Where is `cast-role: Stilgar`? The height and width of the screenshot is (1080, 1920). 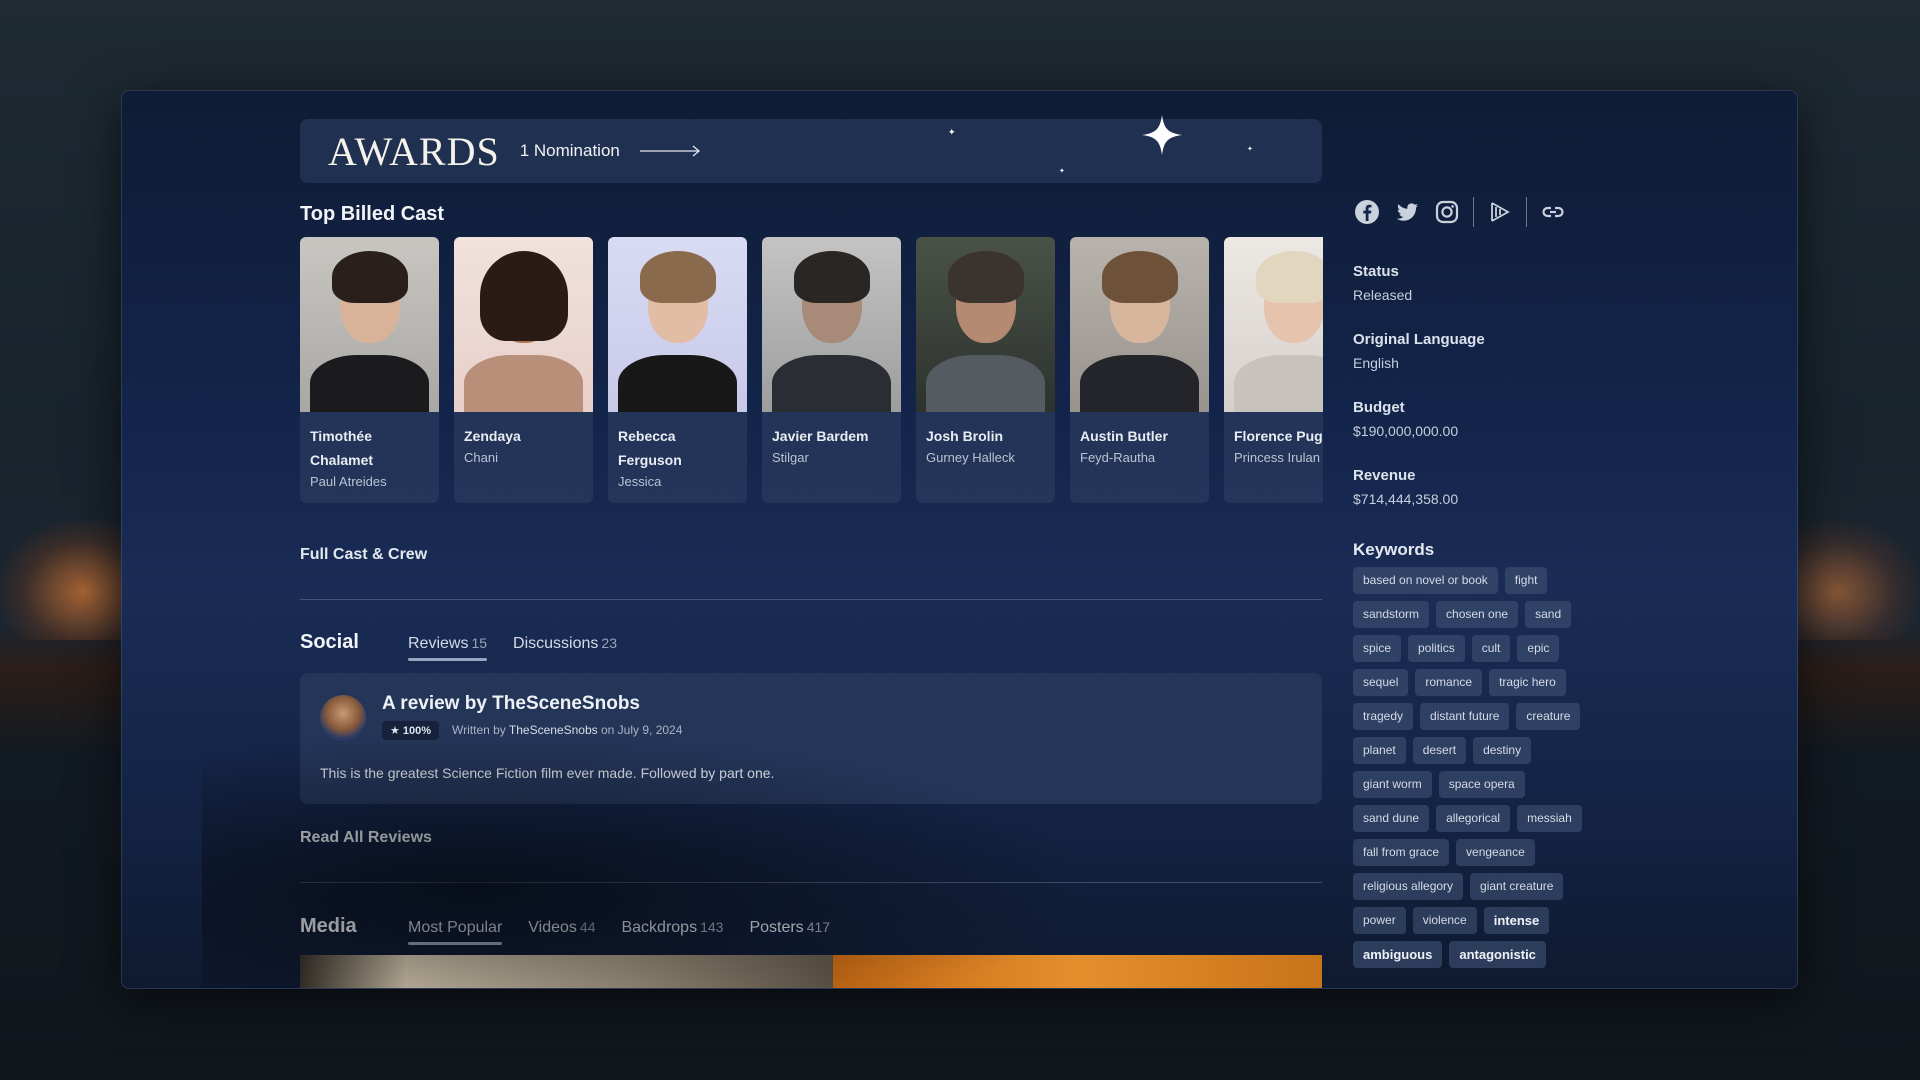
cast-role: Stilgar is located at coordinates (790, 457).